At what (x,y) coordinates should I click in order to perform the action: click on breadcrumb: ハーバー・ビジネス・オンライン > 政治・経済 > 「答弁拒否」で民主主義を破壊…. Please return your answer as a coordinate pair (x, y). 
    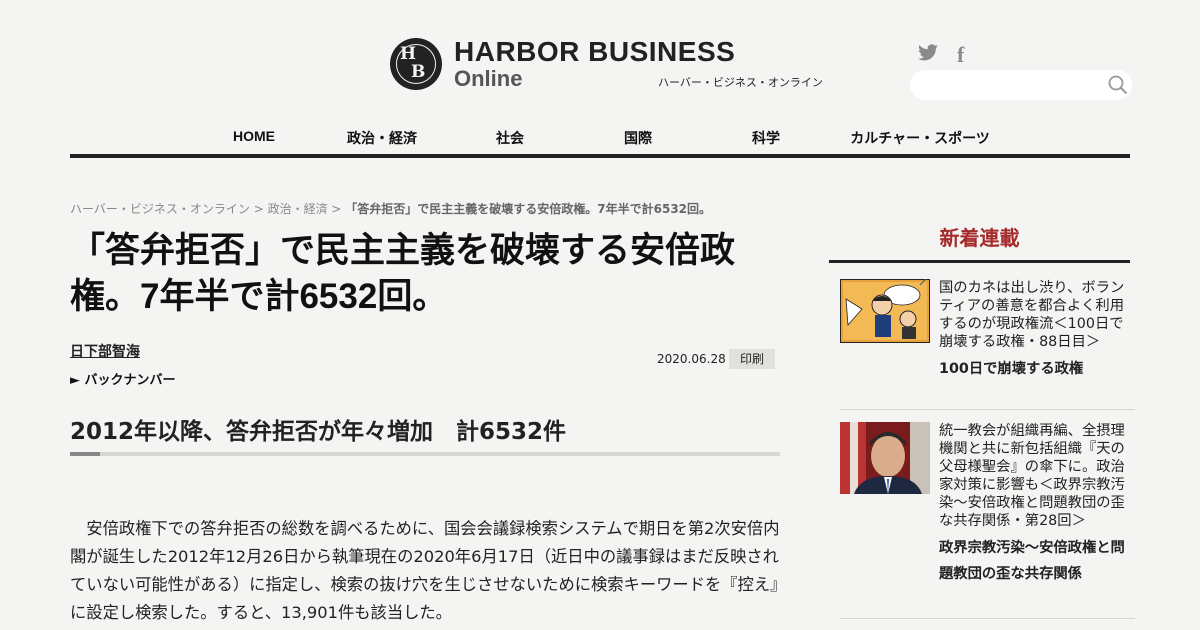
    Looking at the image, I should click on (390, 208).